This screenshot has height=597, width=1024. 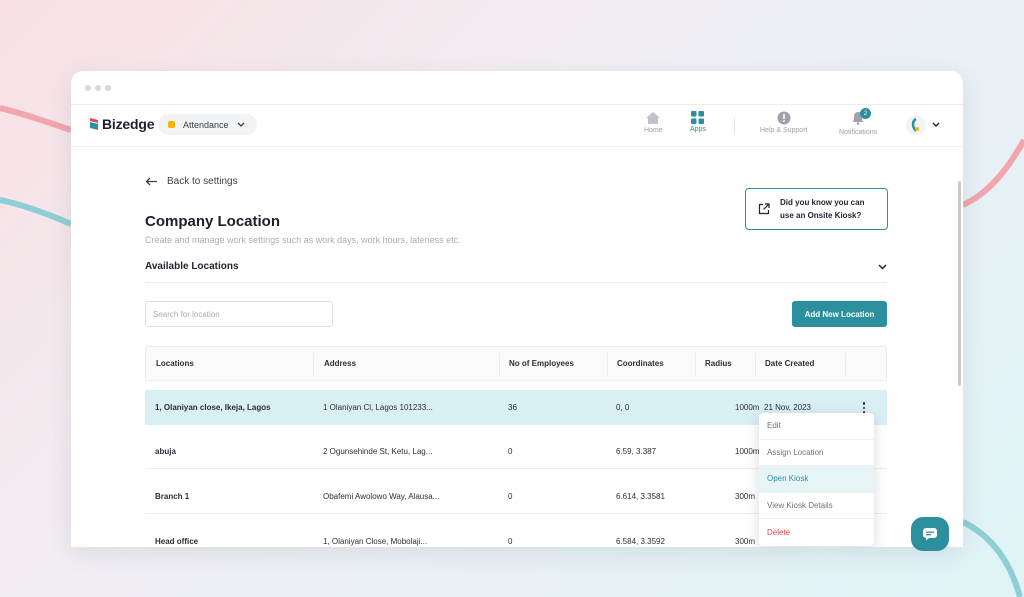 I want to click on chat-bubble-icon, so click(x=930, y=534).